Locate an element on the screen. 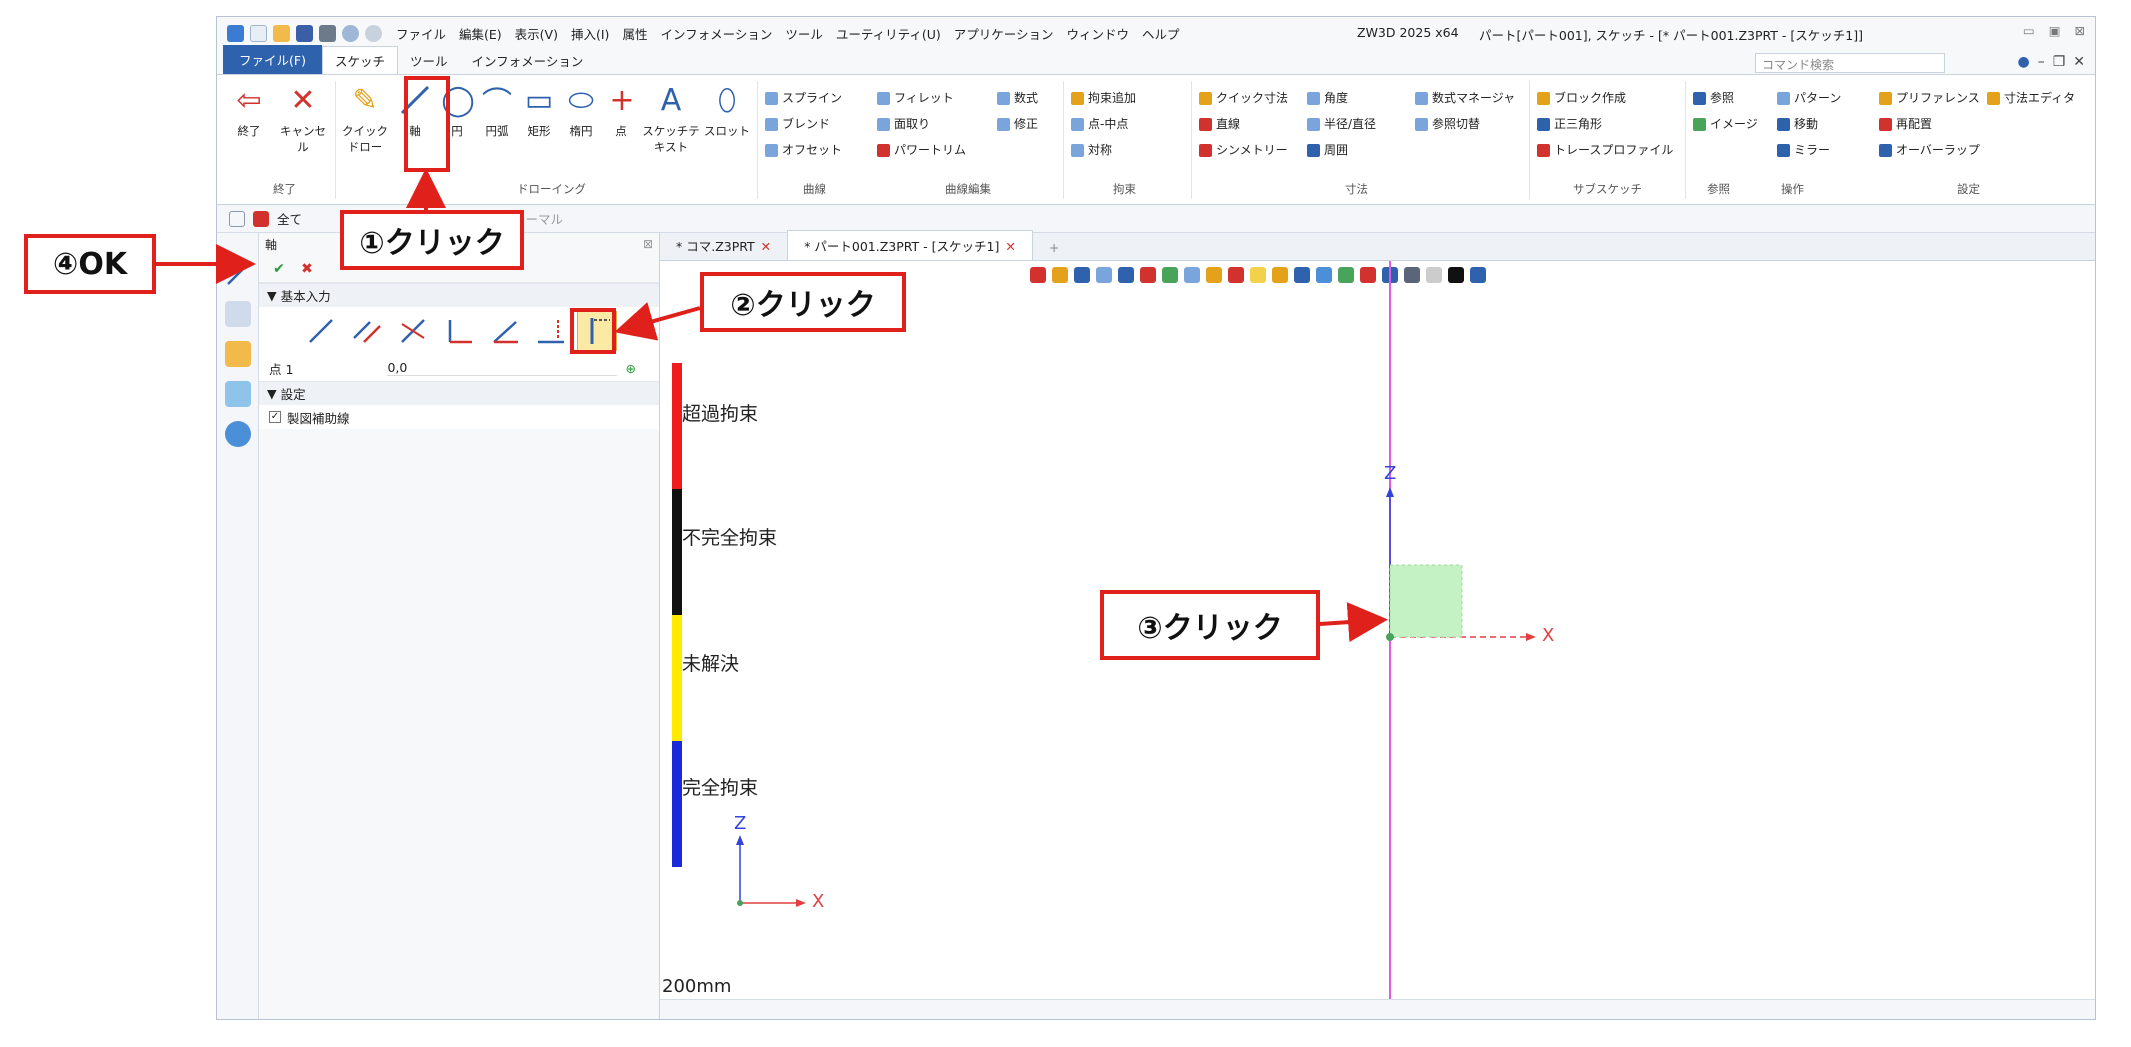 The height and width of the screenshot is (1047, 2131). sketch-text-button: A スケッチテキスト is located at coordinates (671, 118).